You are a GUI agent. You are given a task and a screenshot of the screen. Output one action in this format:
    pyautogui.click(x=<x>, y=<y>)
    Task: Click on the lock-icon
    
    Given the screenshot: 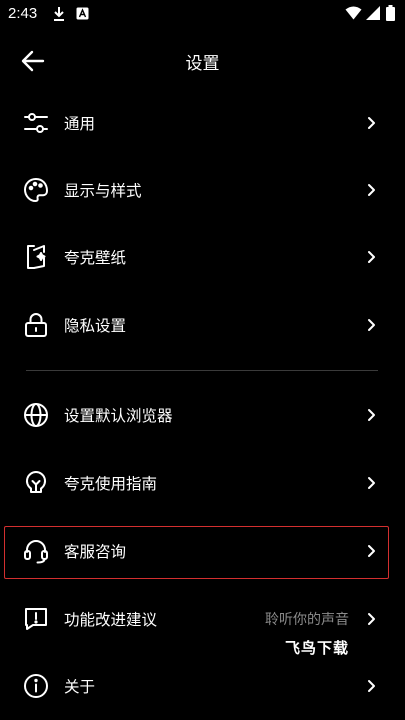 What is the action you would take?
    pyautogui.click(x=36, y=325)
    